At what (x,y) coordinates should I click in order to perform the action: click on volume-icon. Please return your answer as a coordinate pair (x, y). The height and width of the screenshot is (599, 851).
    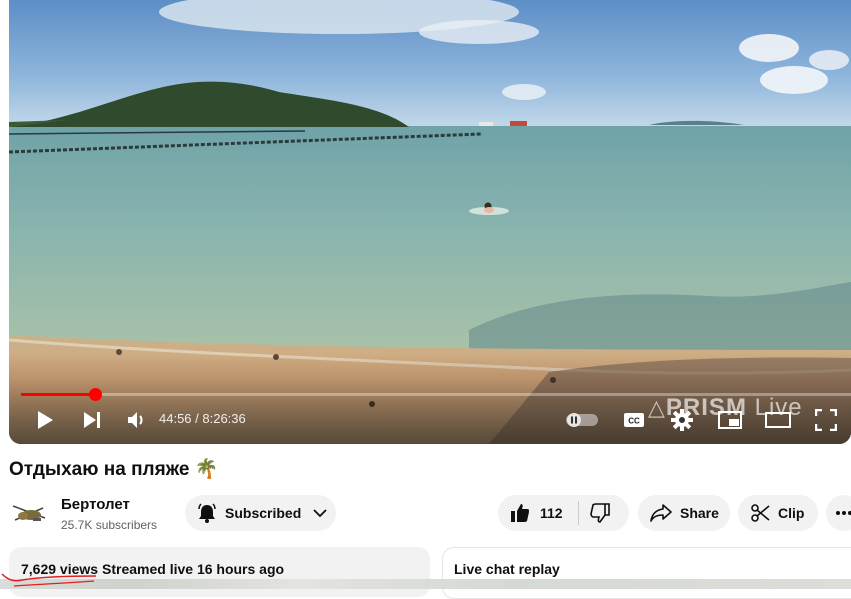
    Looking at the image, I should click on (137, 420).